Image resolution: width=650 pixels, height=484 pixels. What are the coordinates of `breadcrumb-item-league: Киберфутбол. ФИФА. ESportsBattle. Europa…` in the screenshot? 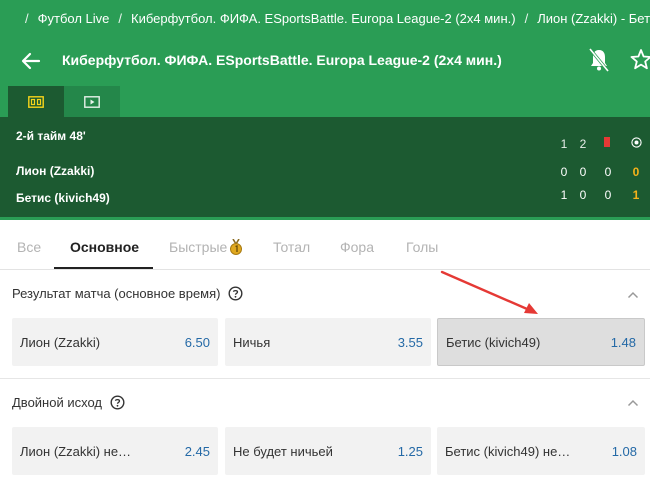 It's located at (323, 18).